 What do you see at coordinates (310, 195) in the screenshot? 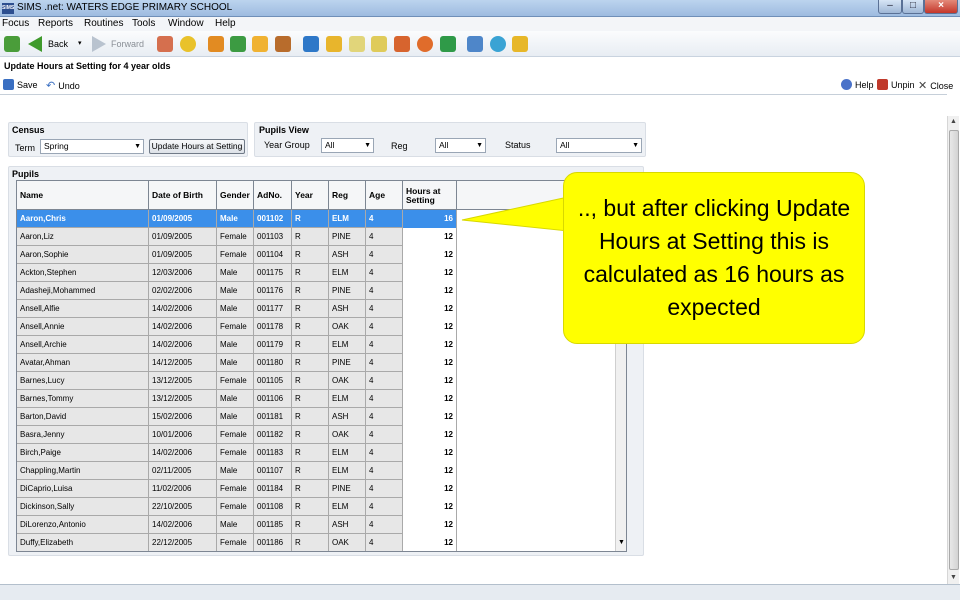
I see `col-year: Year` at bounding box center [310, 195].